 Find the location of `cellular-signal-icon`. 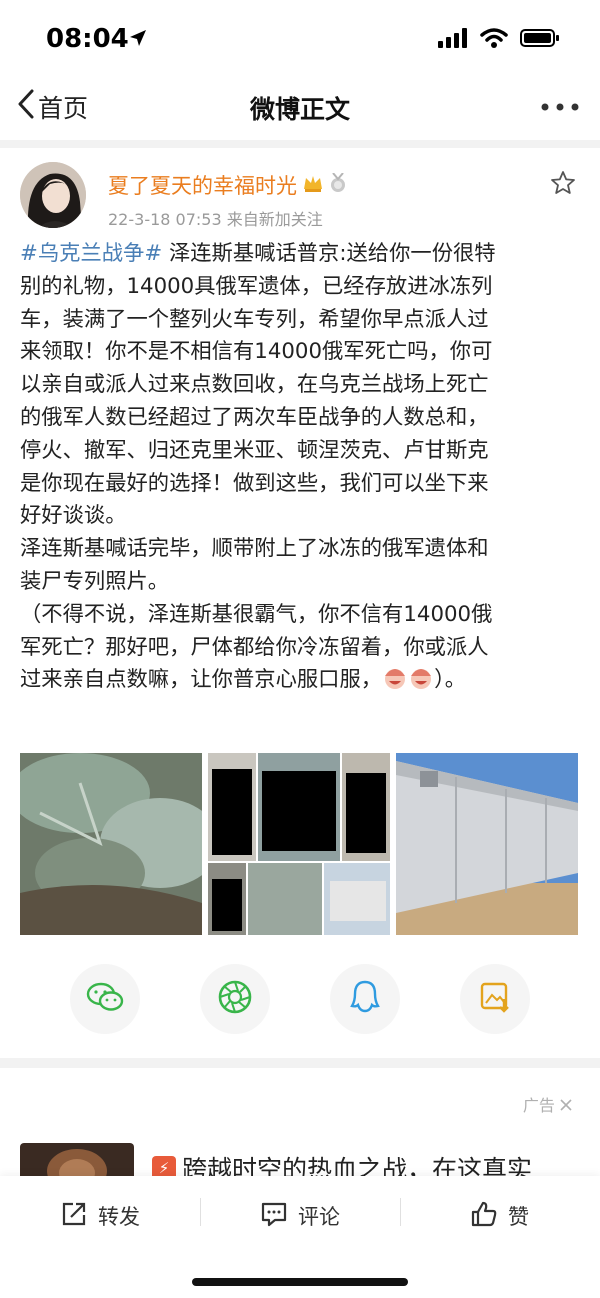

cellular-signal-icon is located at coordinates (453, 40).